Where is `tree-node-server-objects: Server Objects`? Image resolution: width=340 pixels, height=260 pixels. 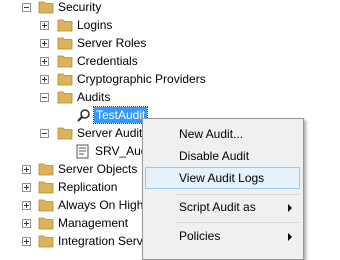 tree-node-server-objects: Server Objects is located at coordinates (71, 170).